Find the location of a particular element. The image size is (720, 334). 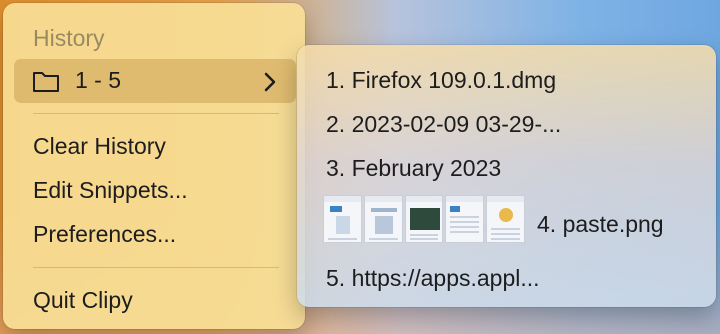

history-item-4: 4. paste.png is located at coordinates (600, 224).